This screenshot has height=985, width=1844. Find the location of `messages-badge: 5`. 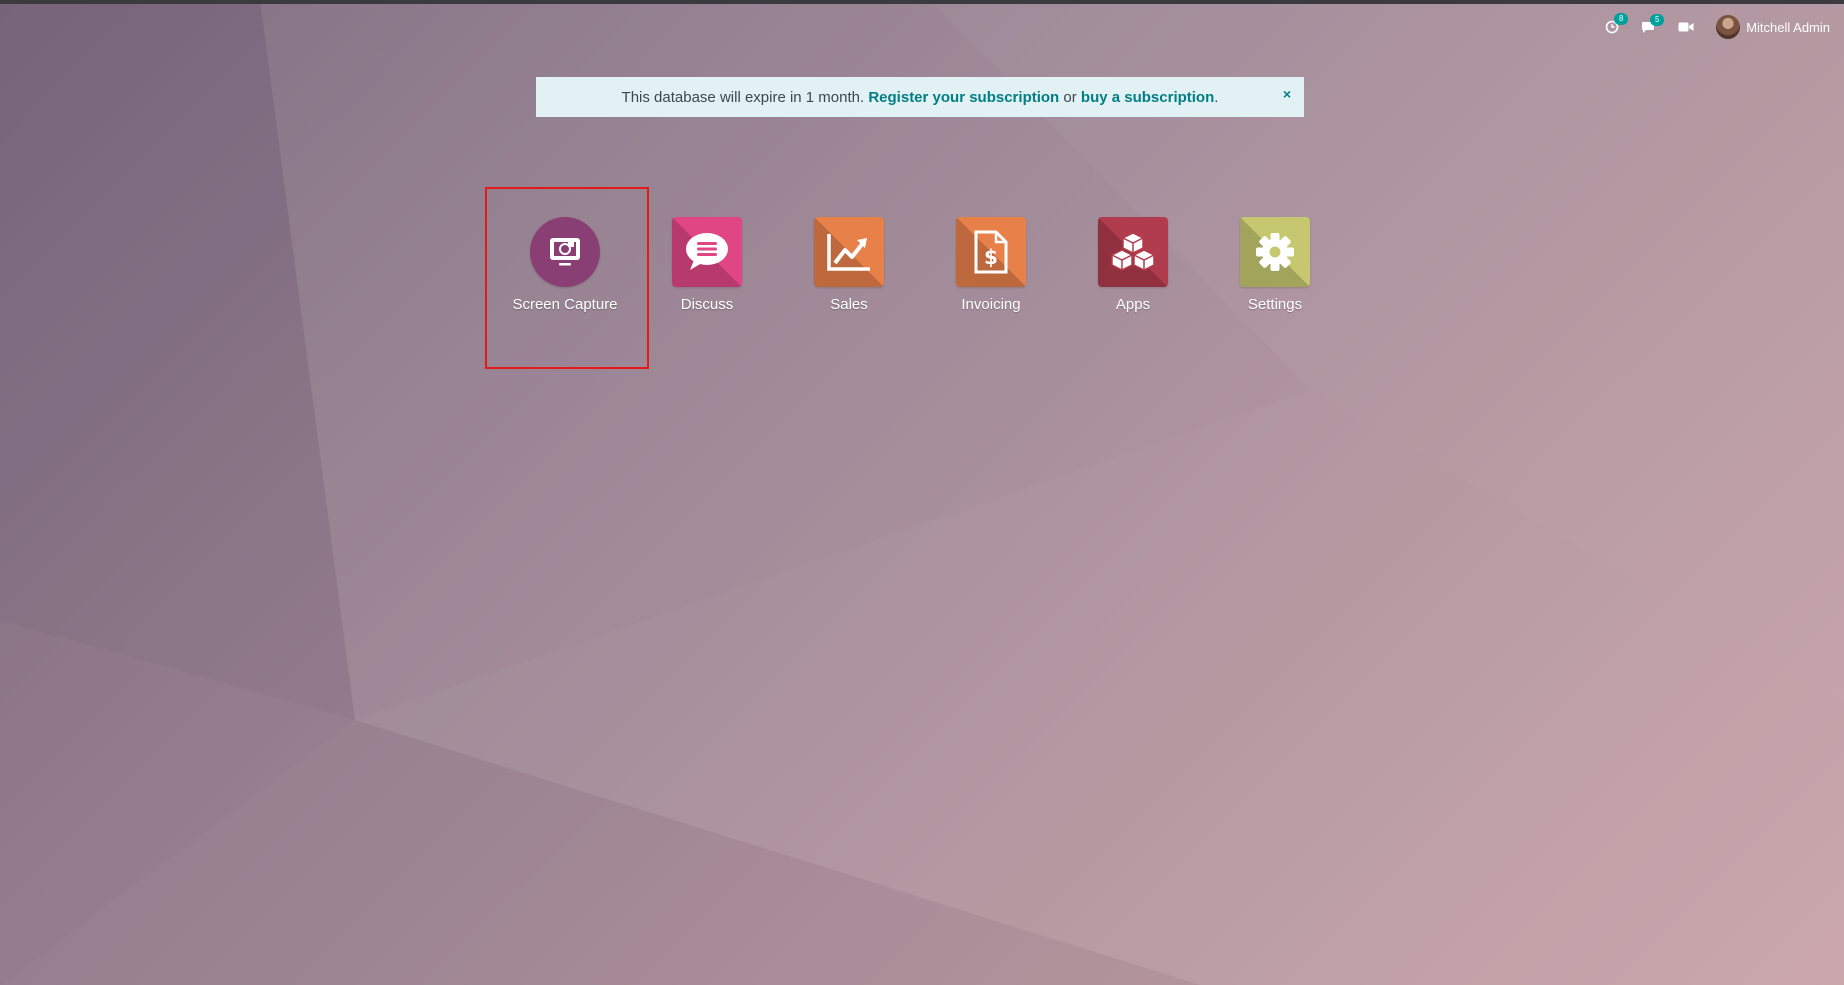

messages-badge: 5 is located at coordinates (1657, 19).